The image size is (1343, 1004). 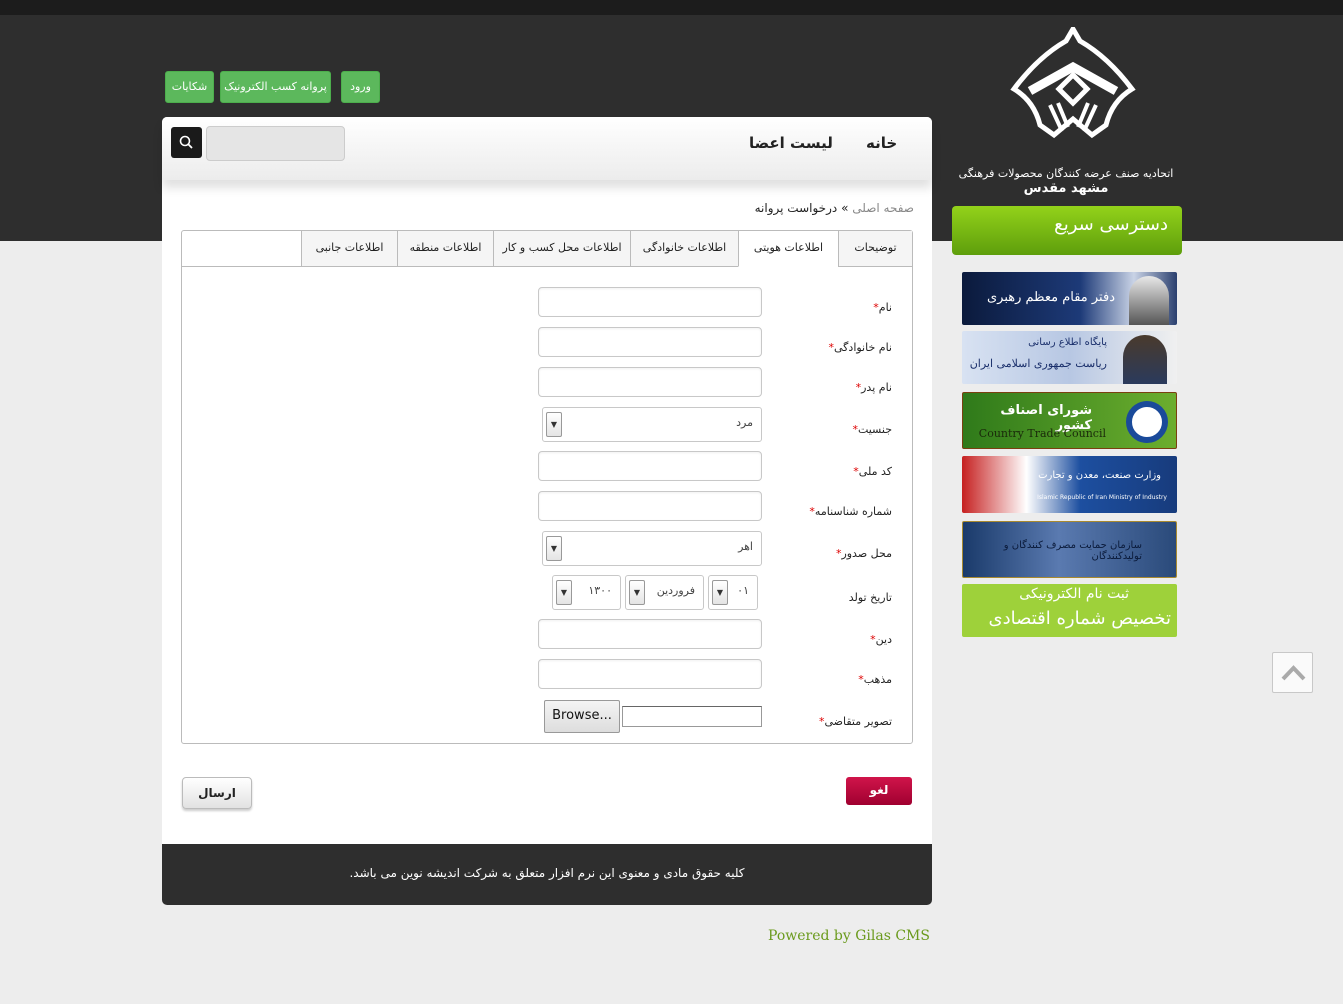 What do you see at coordinates (242, 266) in the screenshot?
I see `tab-divider` at bounding box center [242, 266].